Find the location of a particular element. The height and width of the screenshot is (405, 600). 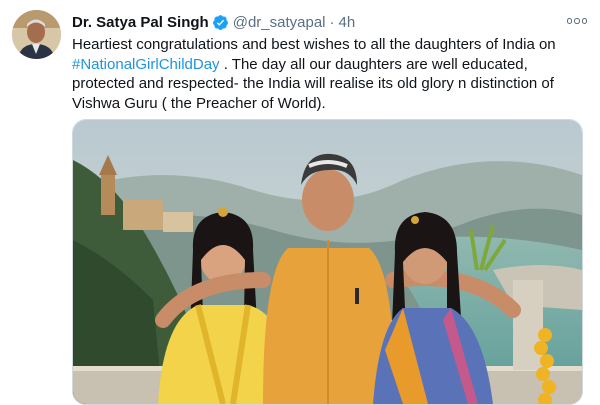

tweet-timestamp: 4h is located at coordinates (347, 22).